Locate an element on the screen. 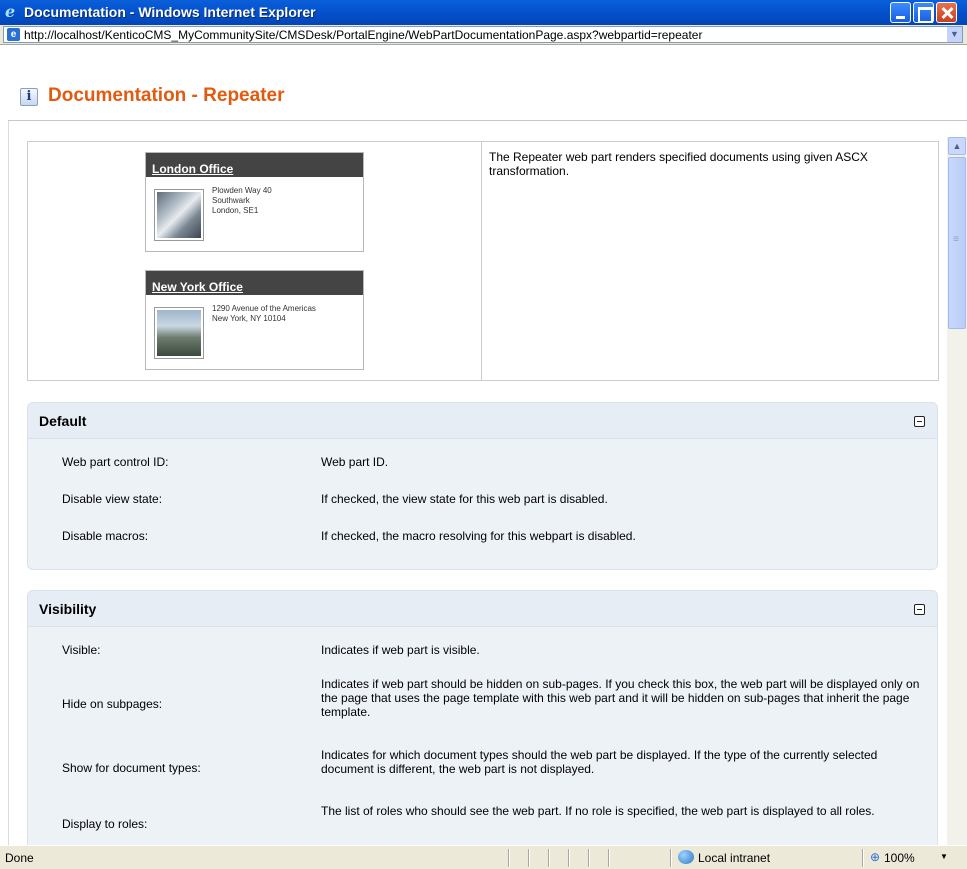  section-header: Default is located at coordinates (482, 421).